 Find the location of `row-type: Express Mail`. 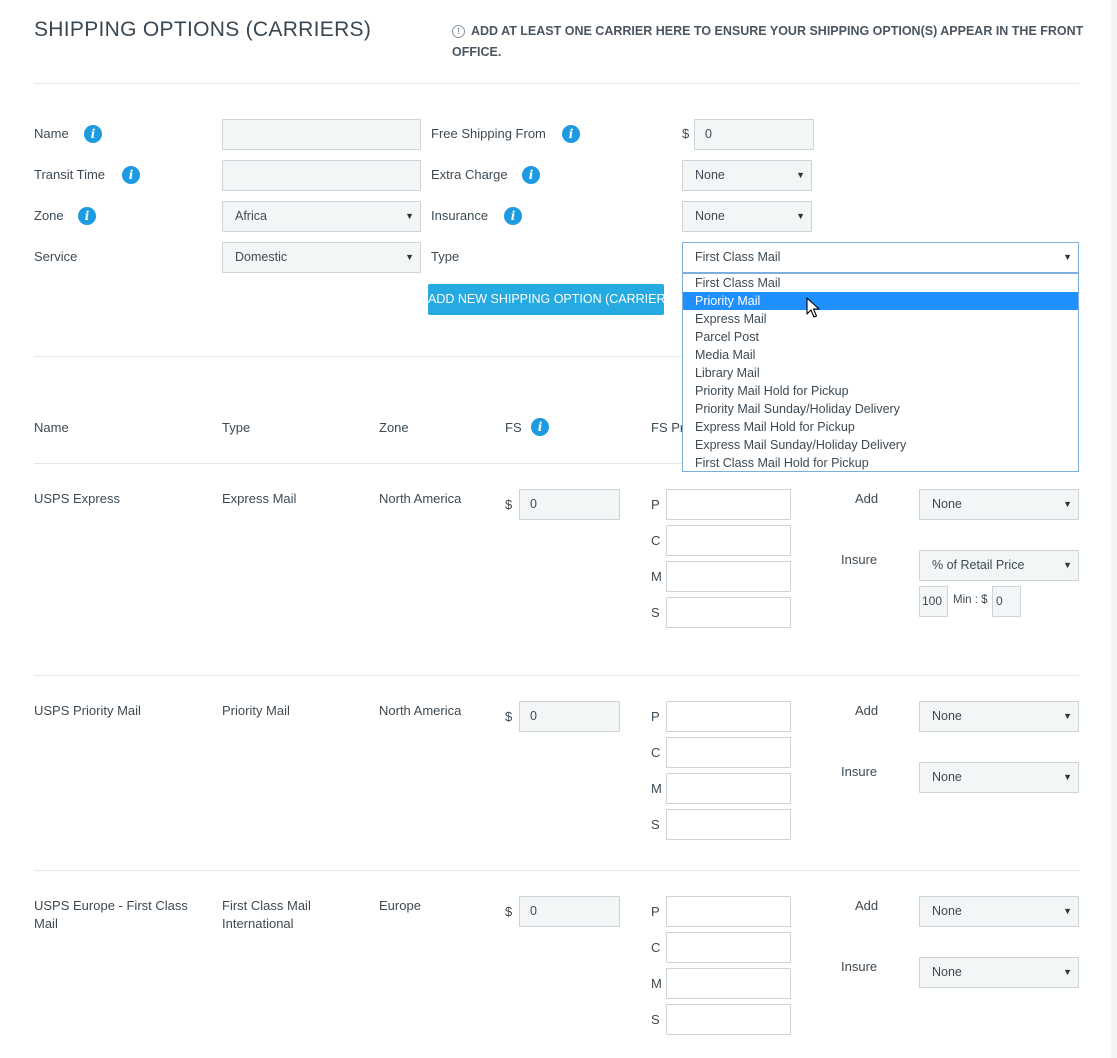

row-type: Express Mail is located at coordinates (259, 498).